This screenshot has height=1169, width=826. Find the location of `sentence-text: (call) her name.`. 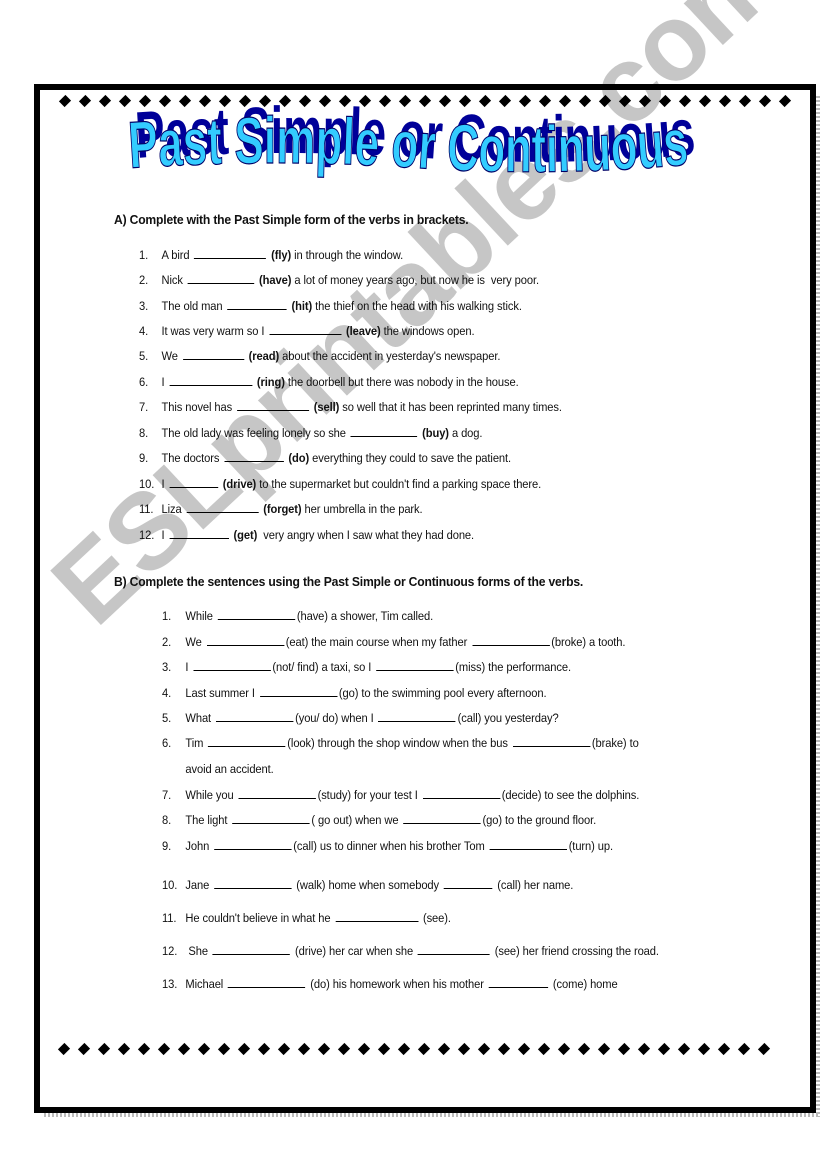

sentence-text: (call) her name. is located at coordinates (534, 885).